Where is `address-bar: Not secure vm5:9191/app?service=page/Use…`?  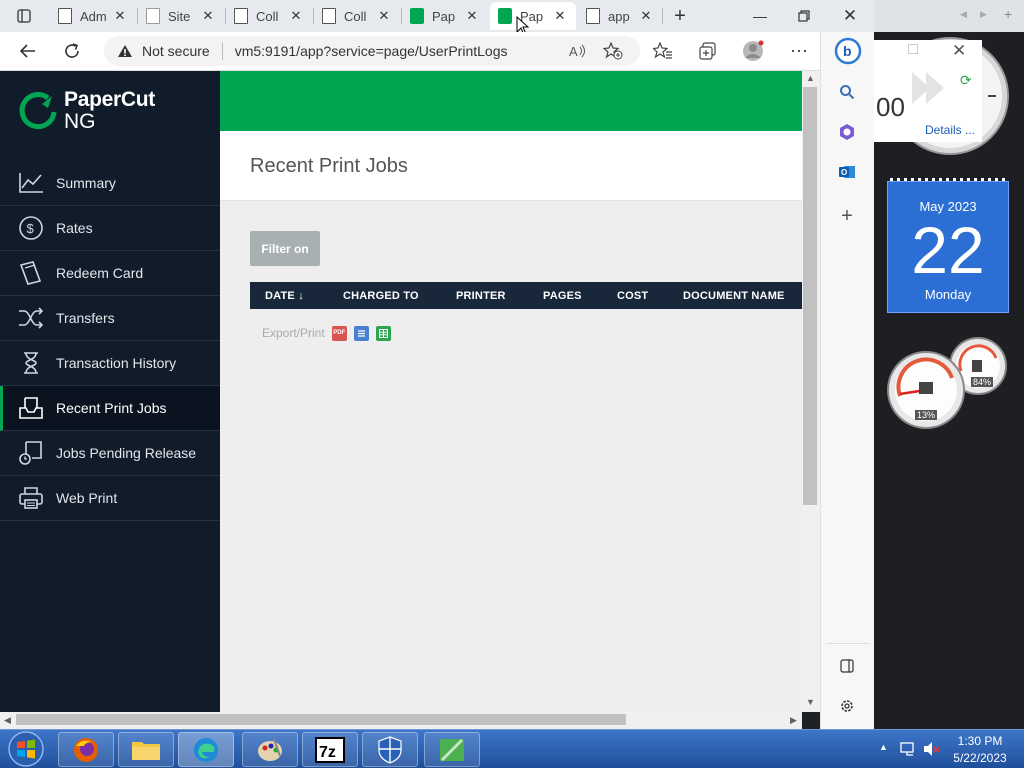 address-bar: Not secure vm5:9191/app?service=page/Use… is located at coordinates (372, 51).